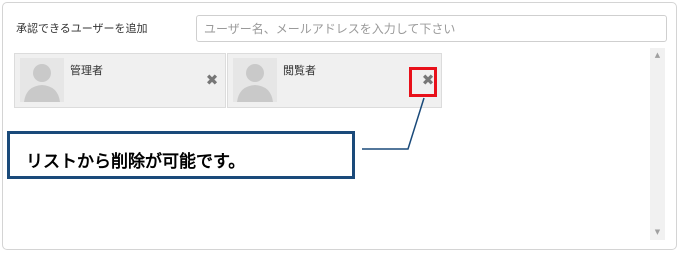 Image resolution: width=681 pixels, height=256 pixels. I want to click on callout-connector, so click(393, 123).